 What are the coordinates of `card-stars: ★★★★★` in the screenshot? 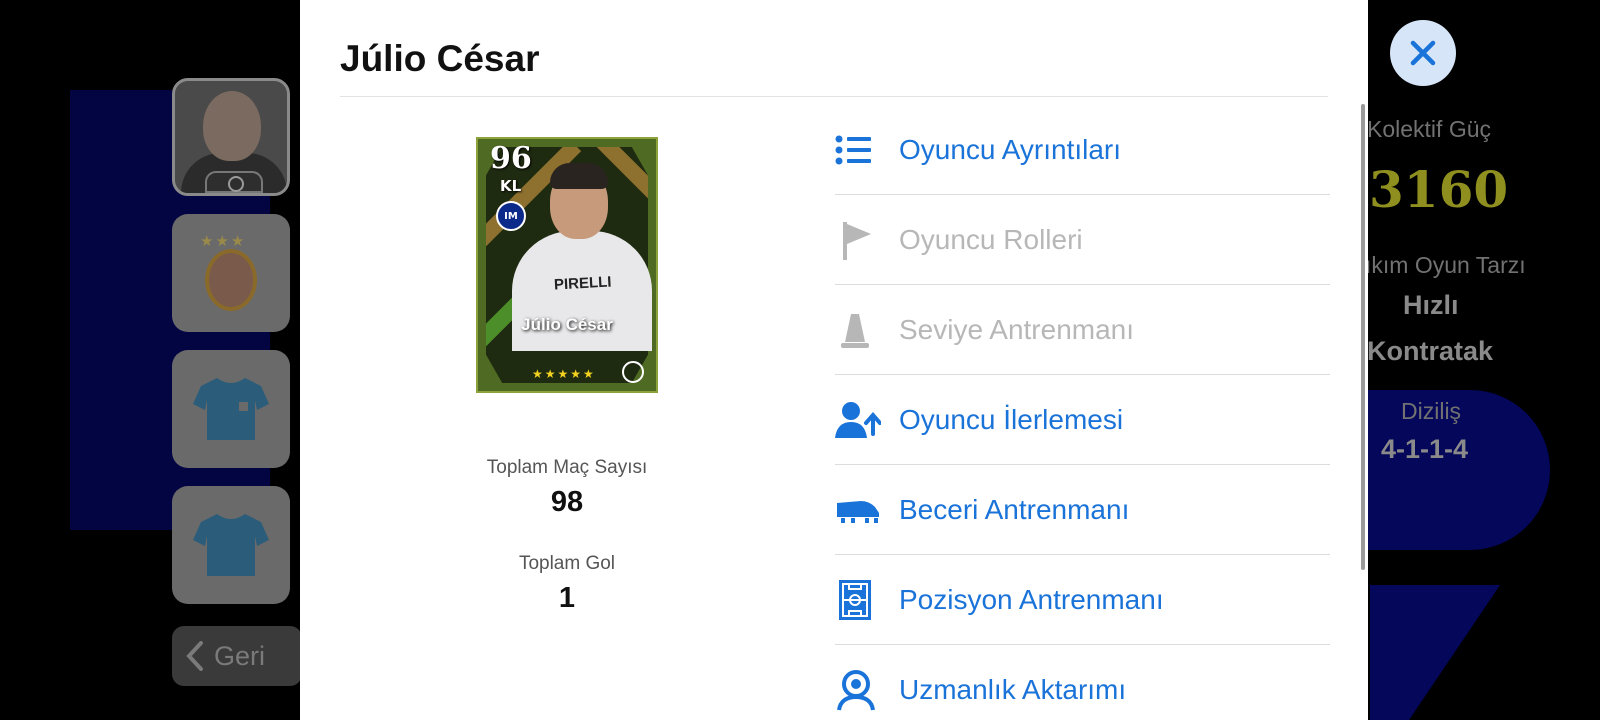 It's located at (564, 374).